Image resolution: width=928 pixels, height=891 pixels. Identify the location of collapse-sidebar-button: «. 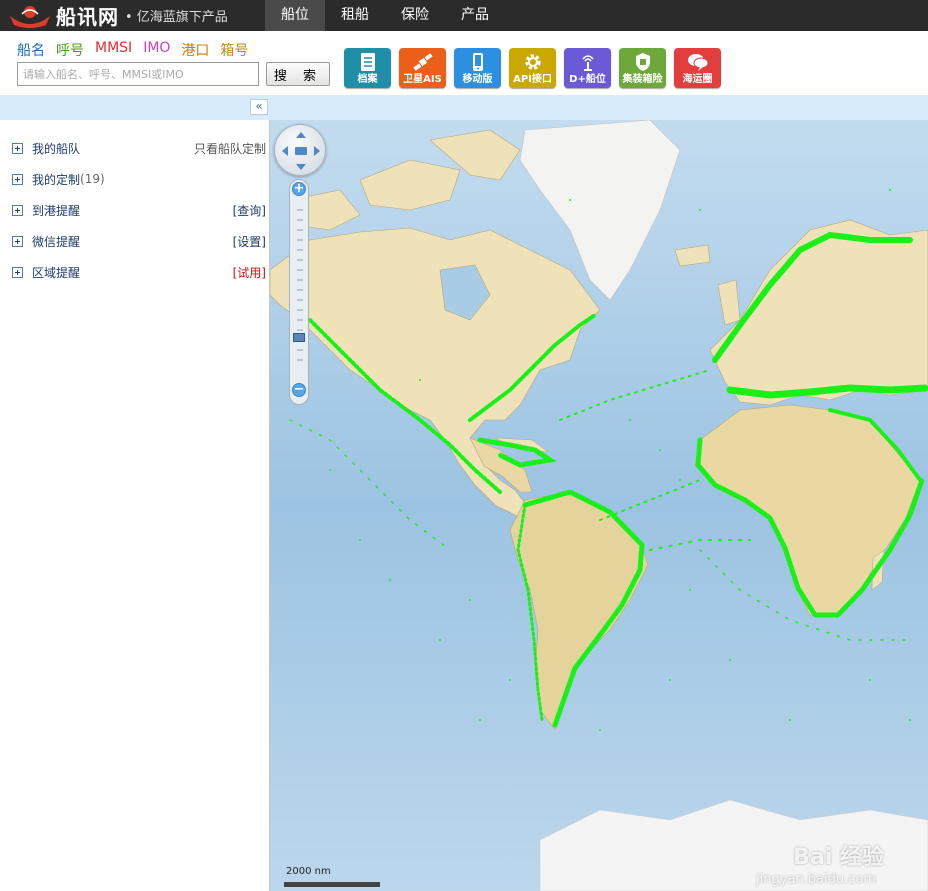
(259, 107).